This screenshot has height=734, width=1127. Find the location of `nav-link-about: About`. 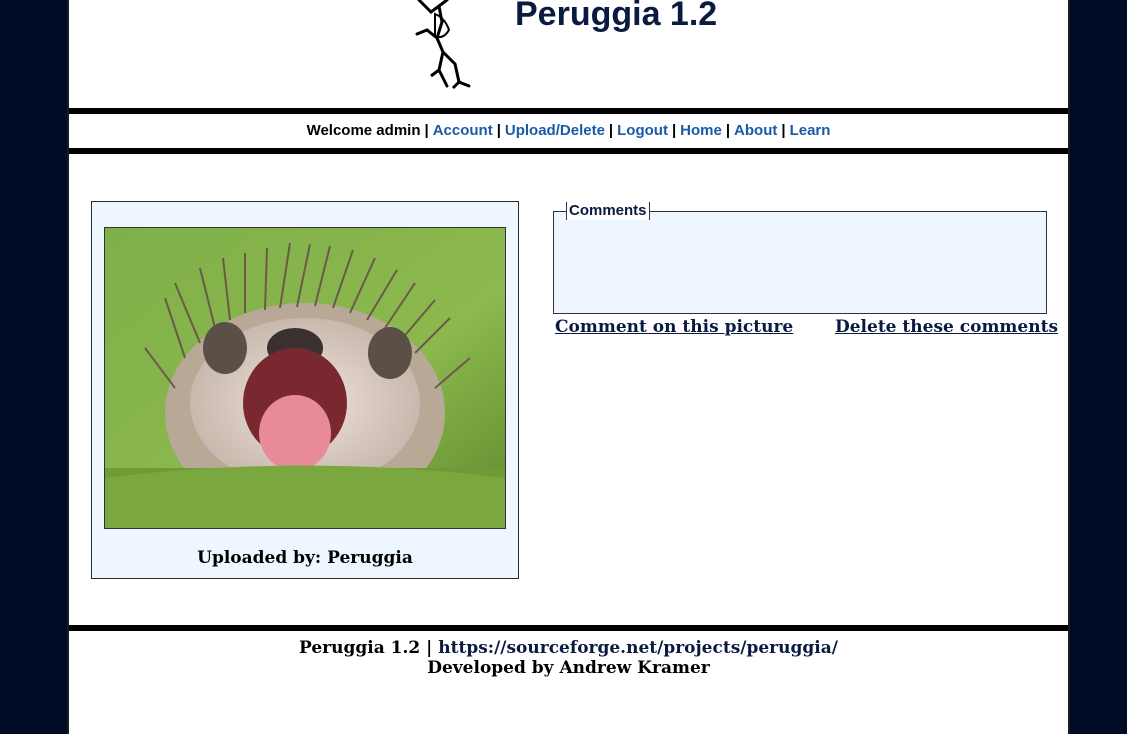

nav-link-about: About is located at coordinates (755, 130).